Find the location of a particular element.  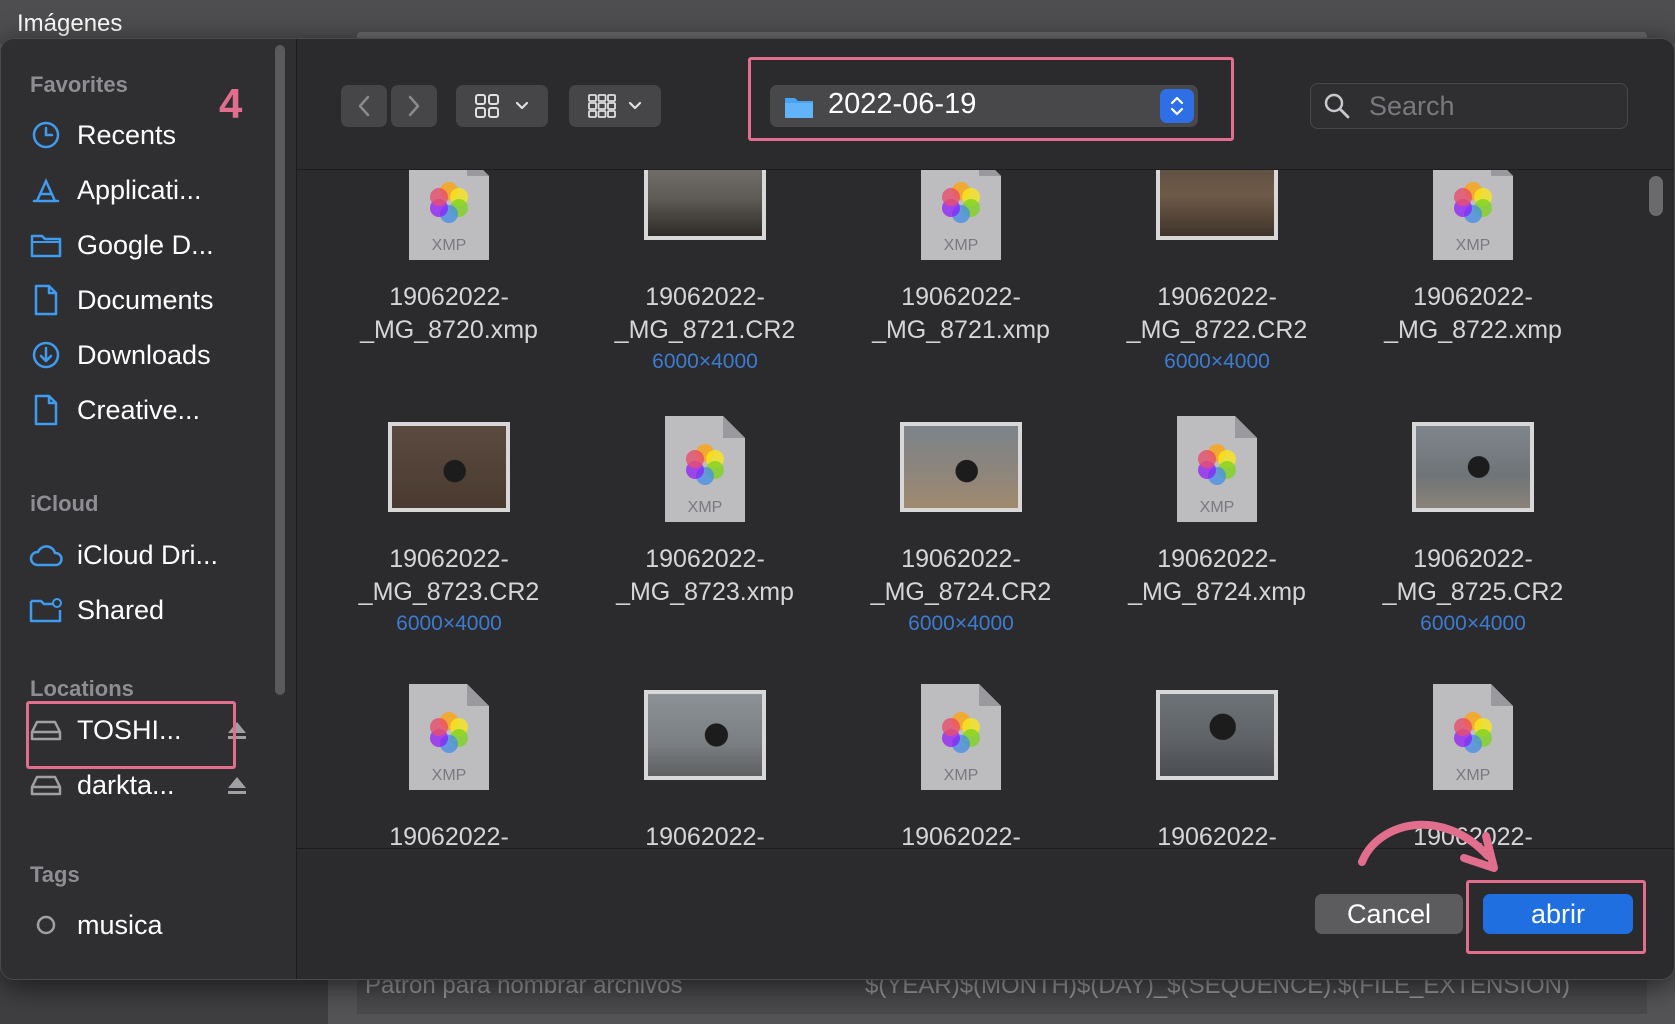

group-grid-icon is located at coordinates (602, 106).